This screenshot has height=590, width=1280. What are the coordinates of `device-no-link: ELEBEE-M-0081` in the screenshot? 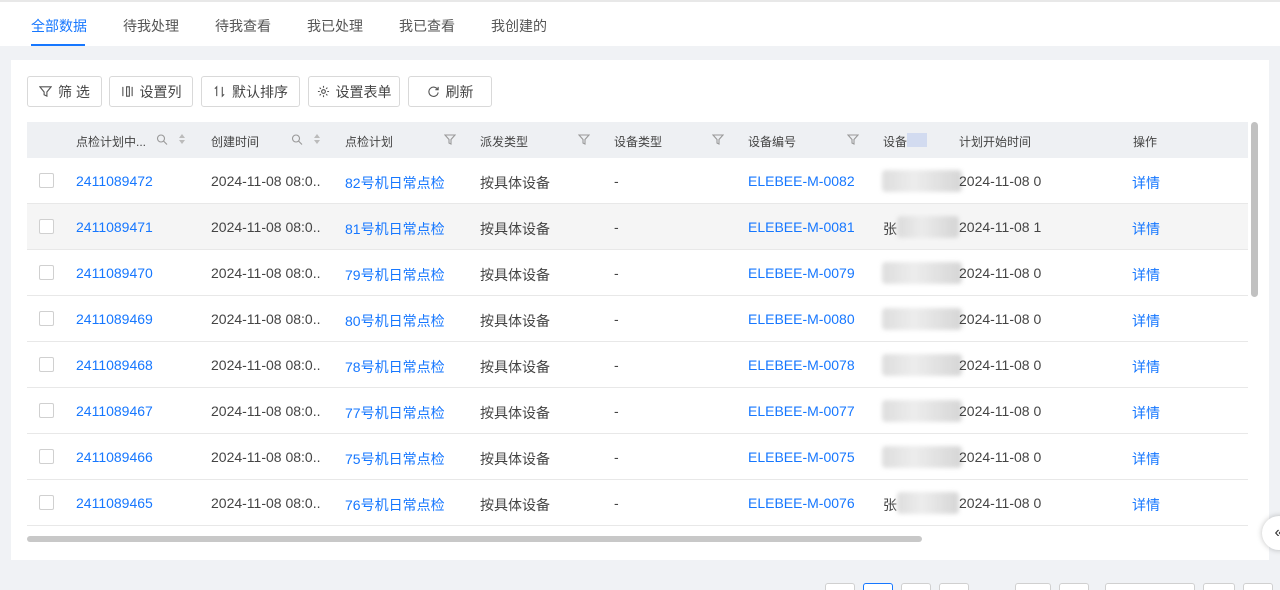 It's located at (801, 227).